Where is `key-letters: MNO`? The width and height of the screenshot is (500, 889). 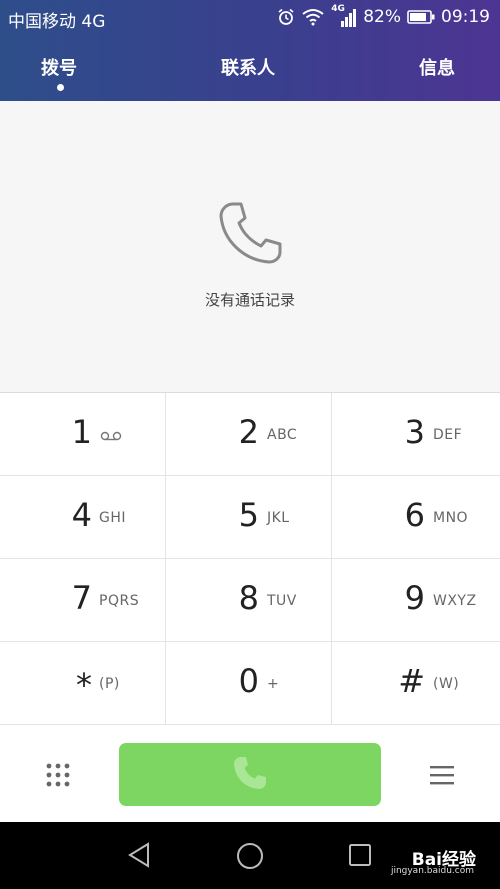
key-letters: MNO is located at coordinates (451, 518).